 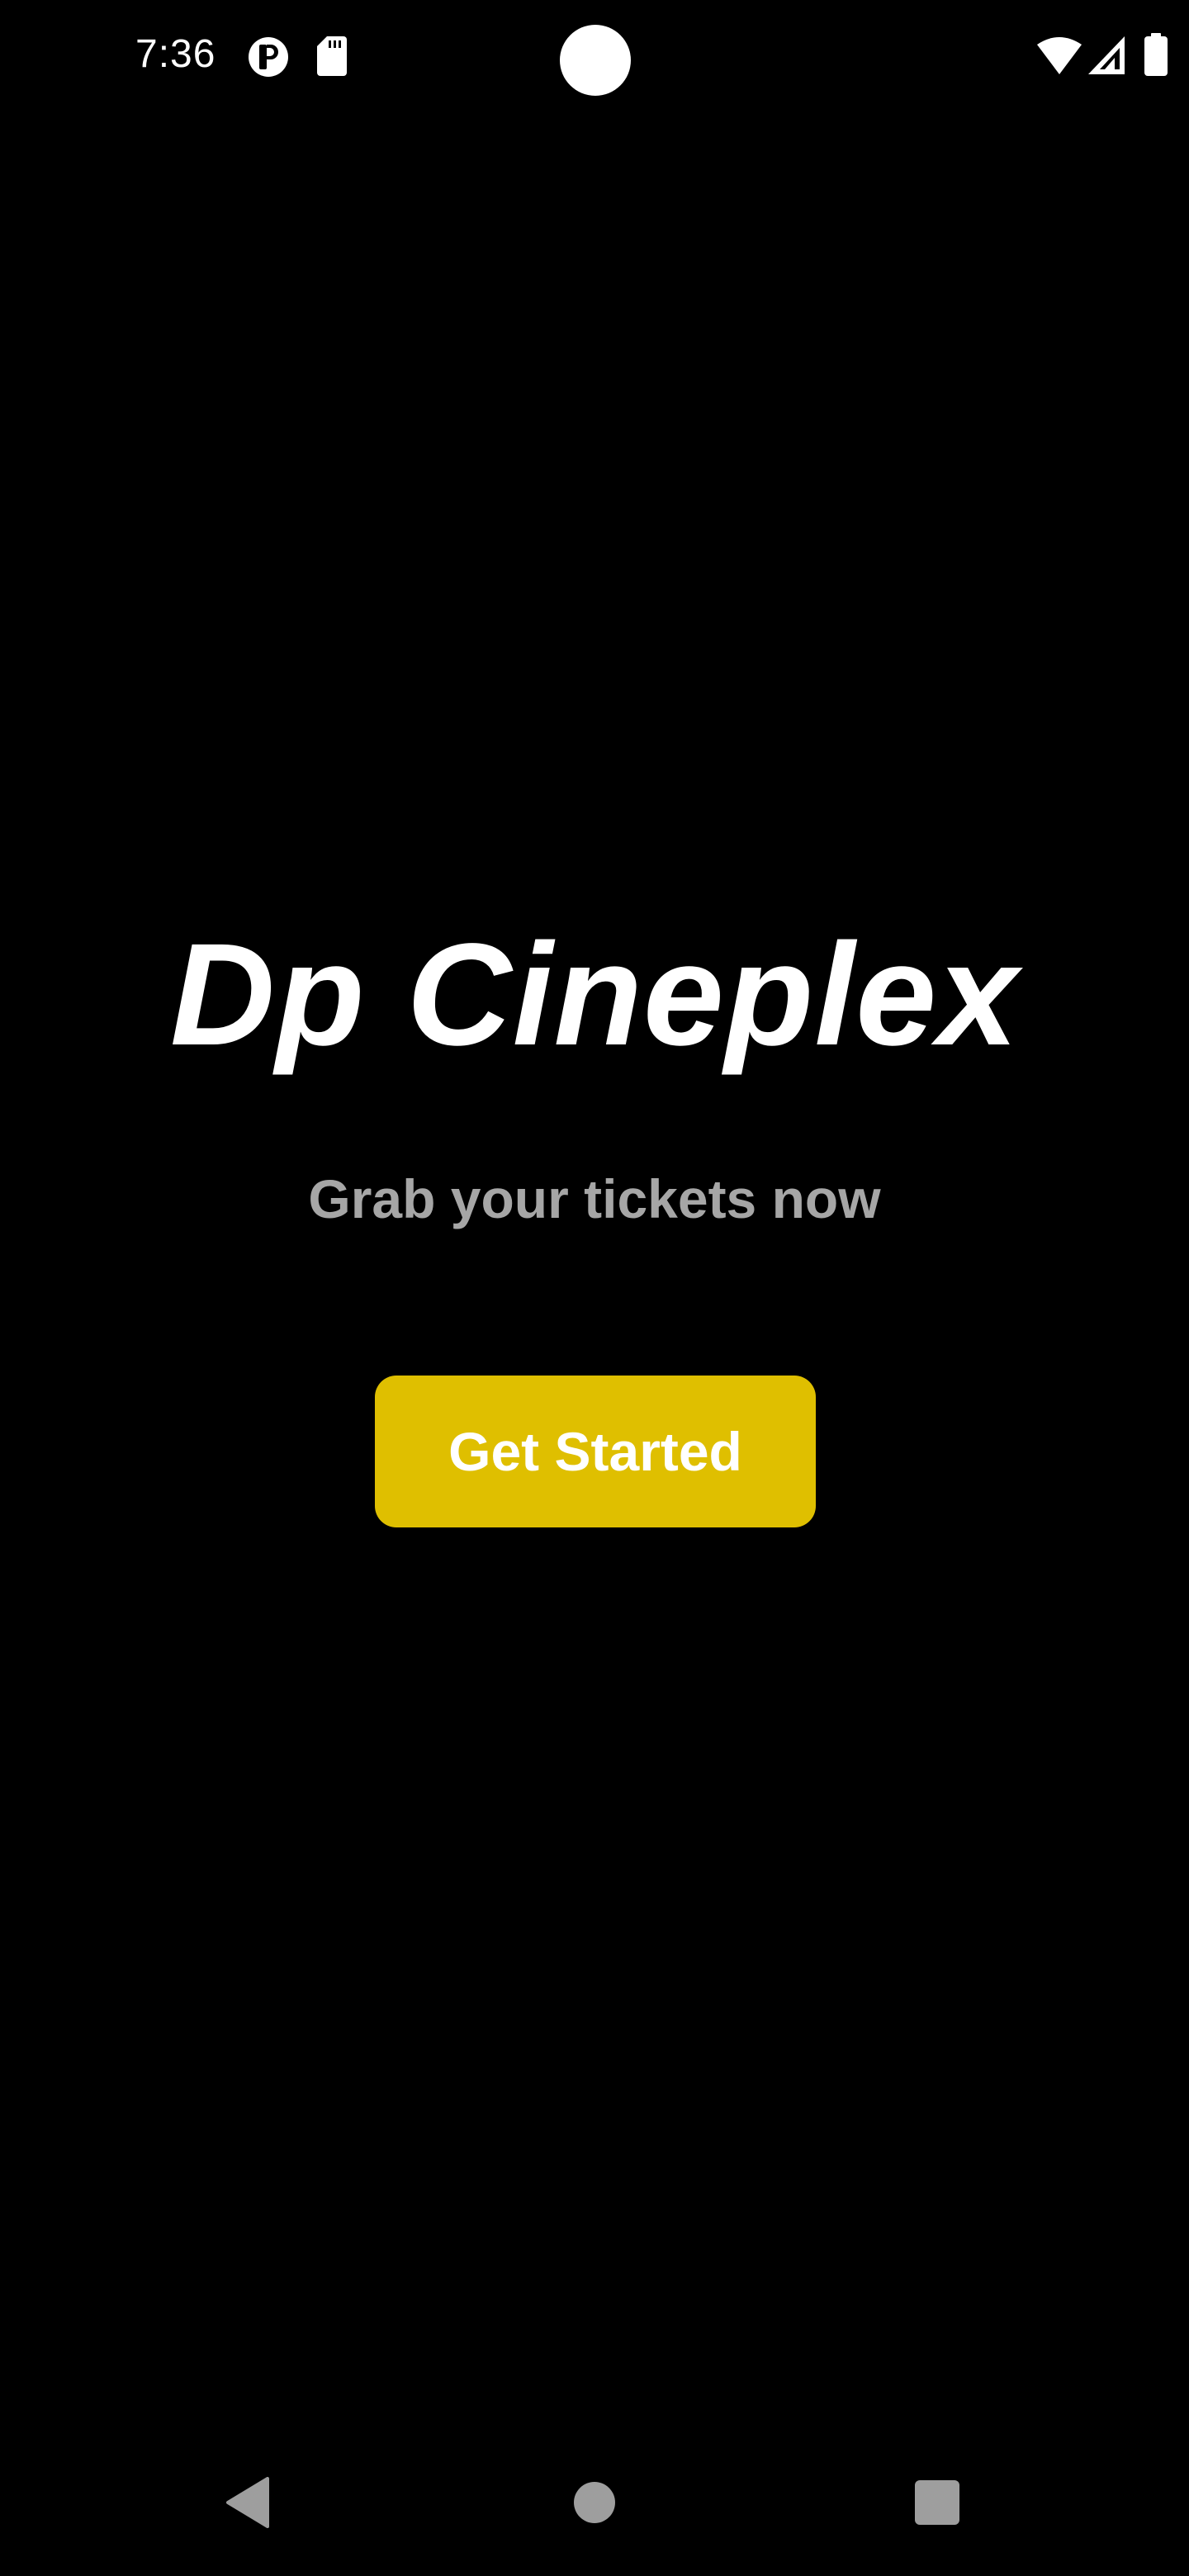 What do you see at coordinates (594, 2502) in the screenshot?
I see `home-icon` at bounding box center [594, 2502].